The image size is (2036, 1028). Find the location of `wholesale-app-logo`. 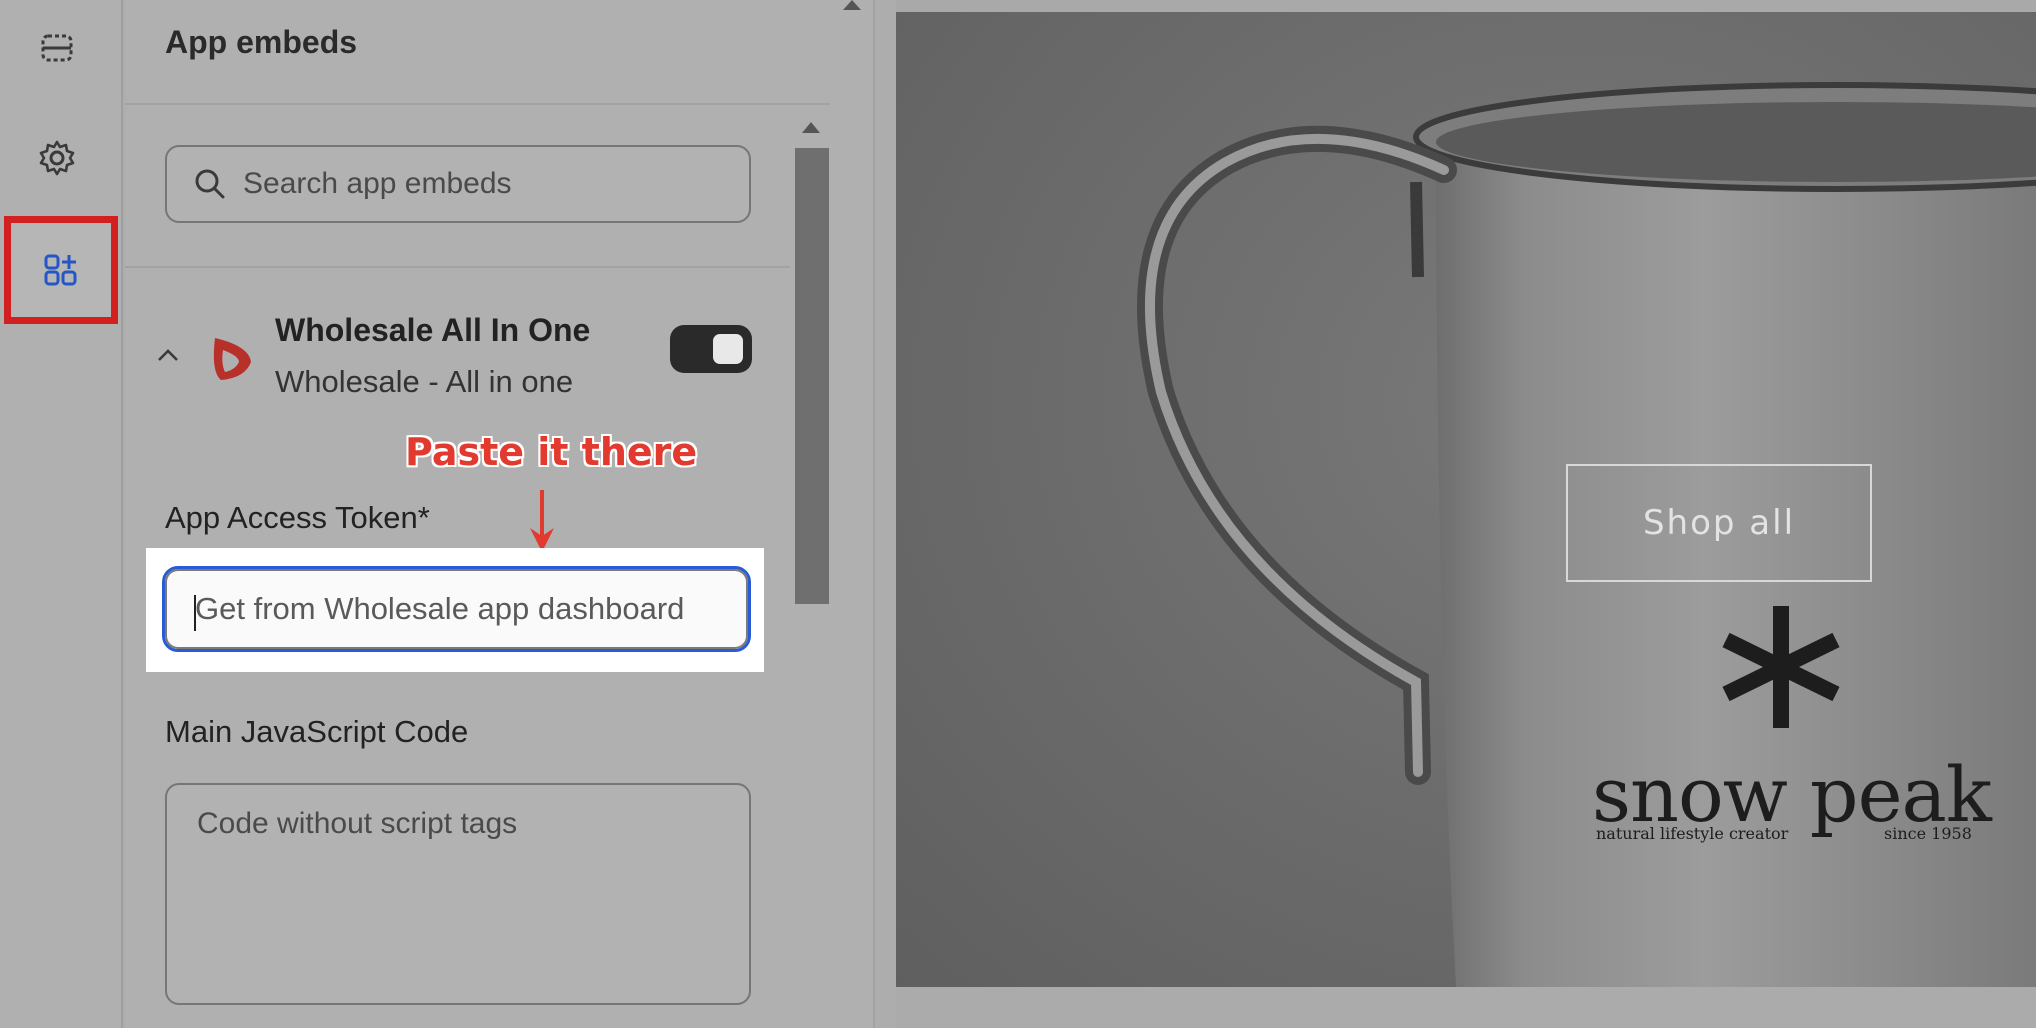

wholesale-app-logo is located at coordinates (232, 359).